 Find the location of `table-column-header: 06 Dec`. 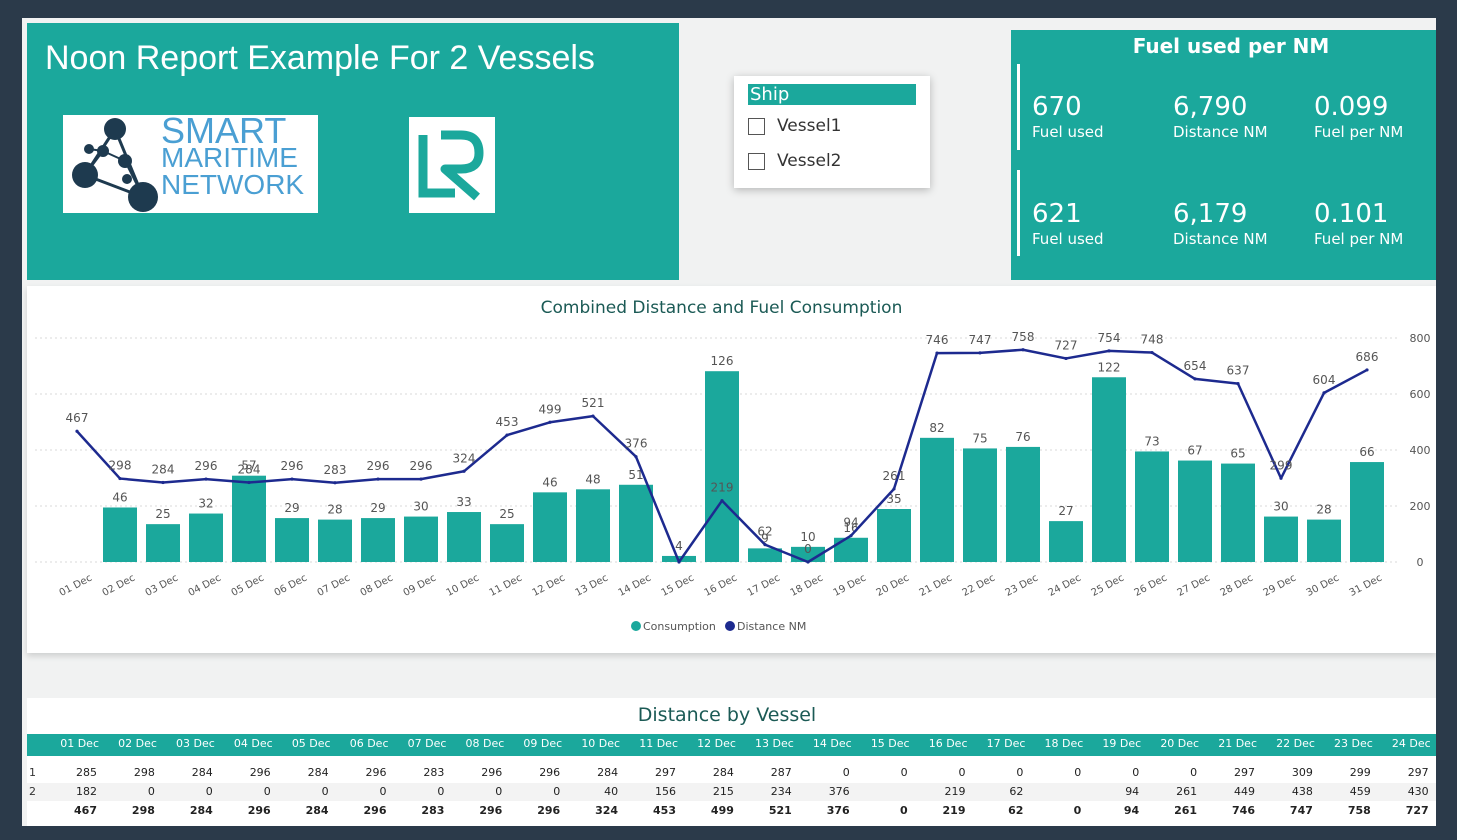

table-column-header: 06 Dec is located at coordinates (360, 743).